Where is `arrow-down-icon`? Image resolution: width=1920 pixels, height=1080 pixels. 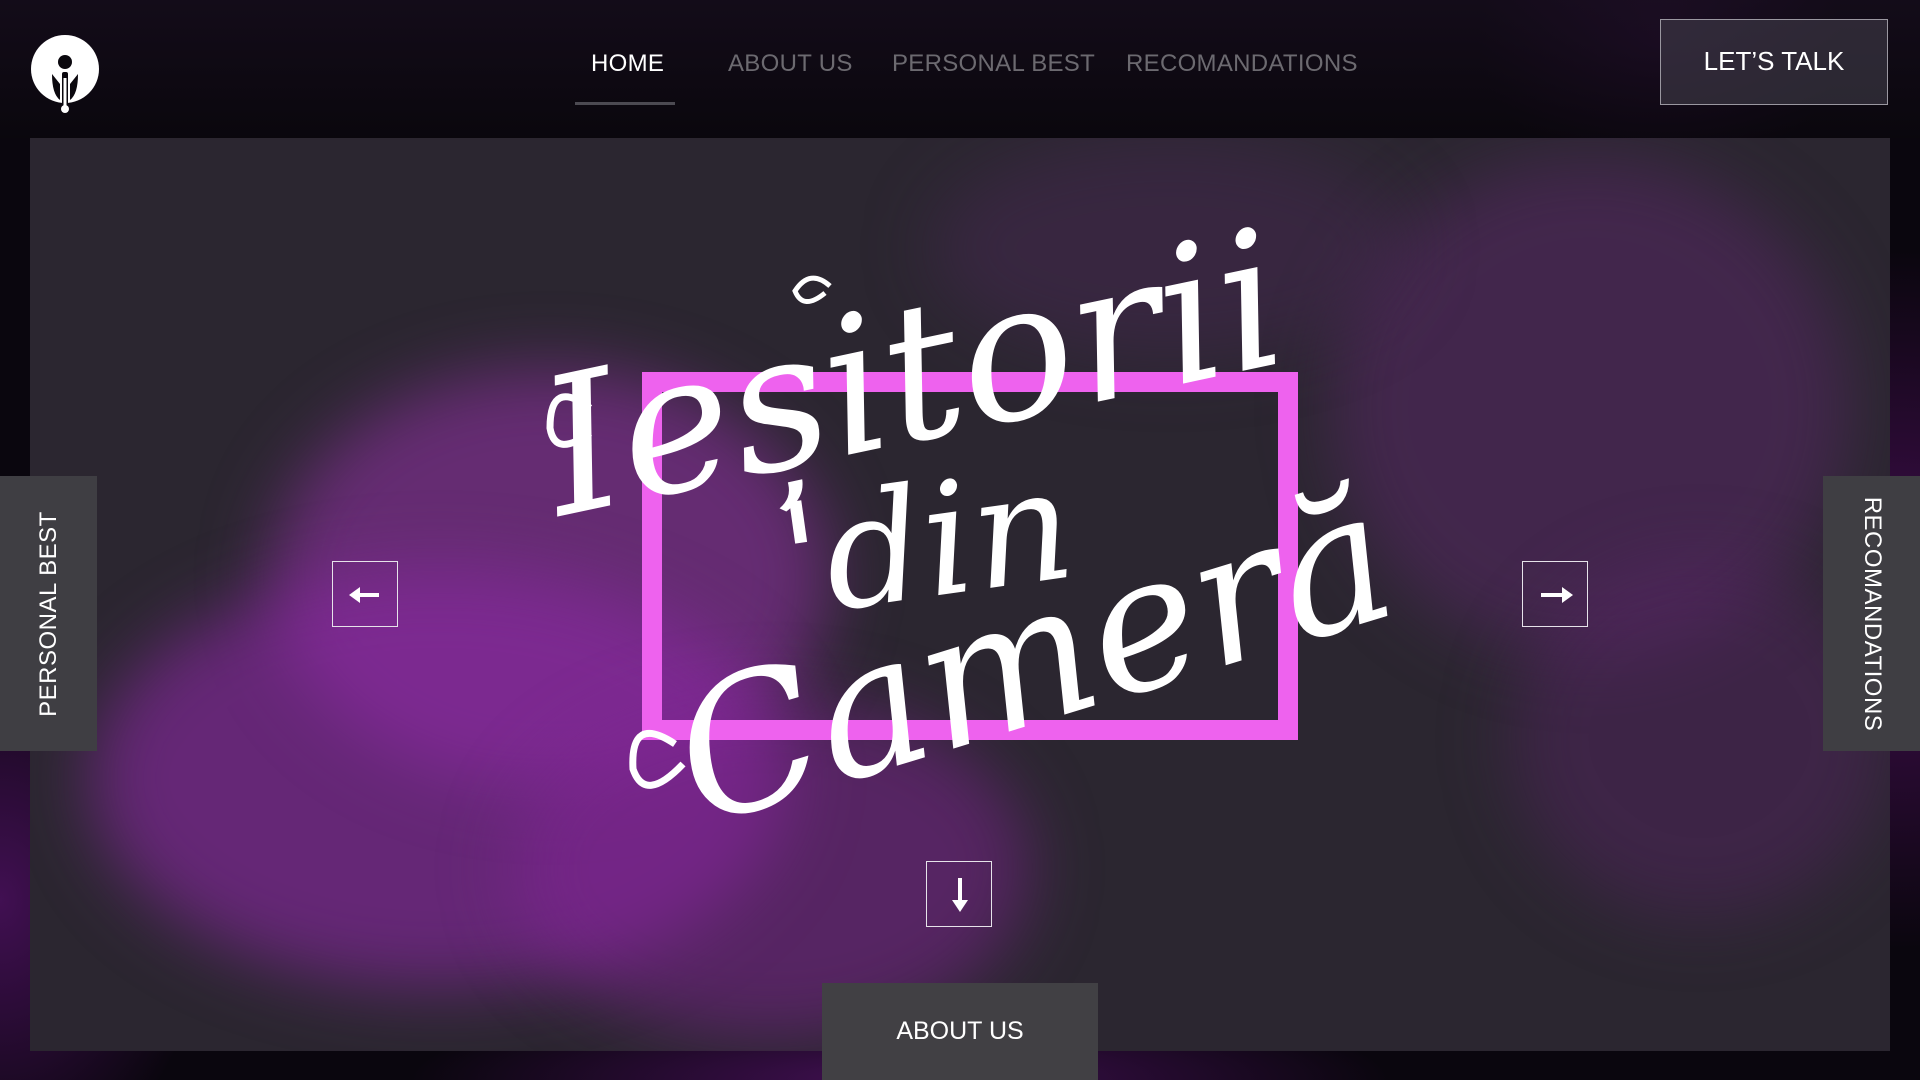 arrow-down-icon is located at coordinates (960, 895).